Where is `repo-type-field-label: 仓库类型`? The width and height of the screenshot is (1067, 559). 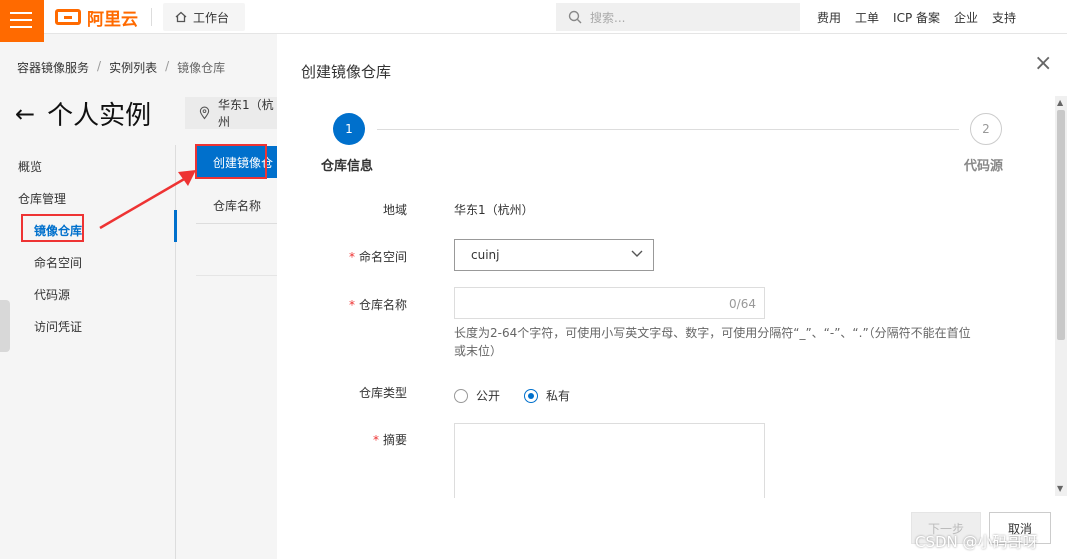 repo-type-field-label: 仓库类型 is located at coordinates (382, 393).